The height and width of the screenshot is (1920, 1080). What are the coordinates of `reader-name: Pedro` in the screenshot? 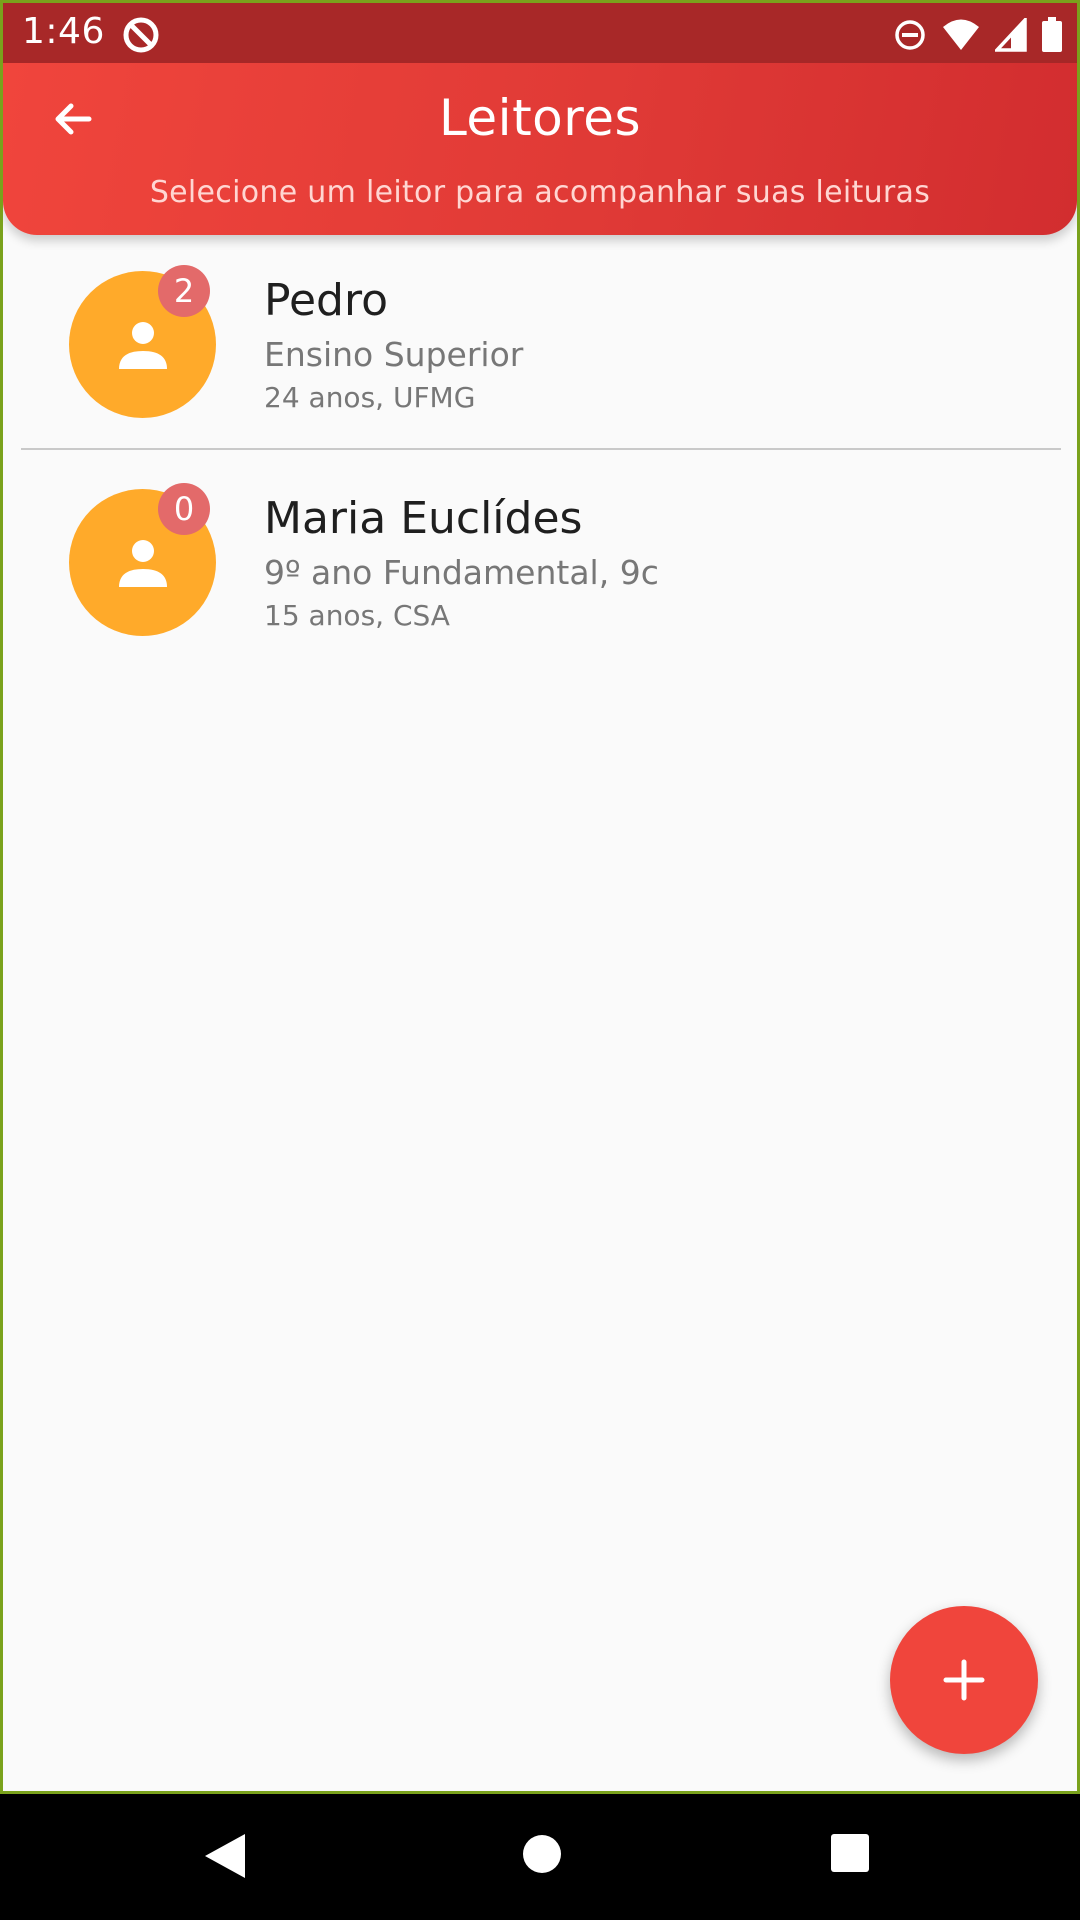 It's located at (326, 300).